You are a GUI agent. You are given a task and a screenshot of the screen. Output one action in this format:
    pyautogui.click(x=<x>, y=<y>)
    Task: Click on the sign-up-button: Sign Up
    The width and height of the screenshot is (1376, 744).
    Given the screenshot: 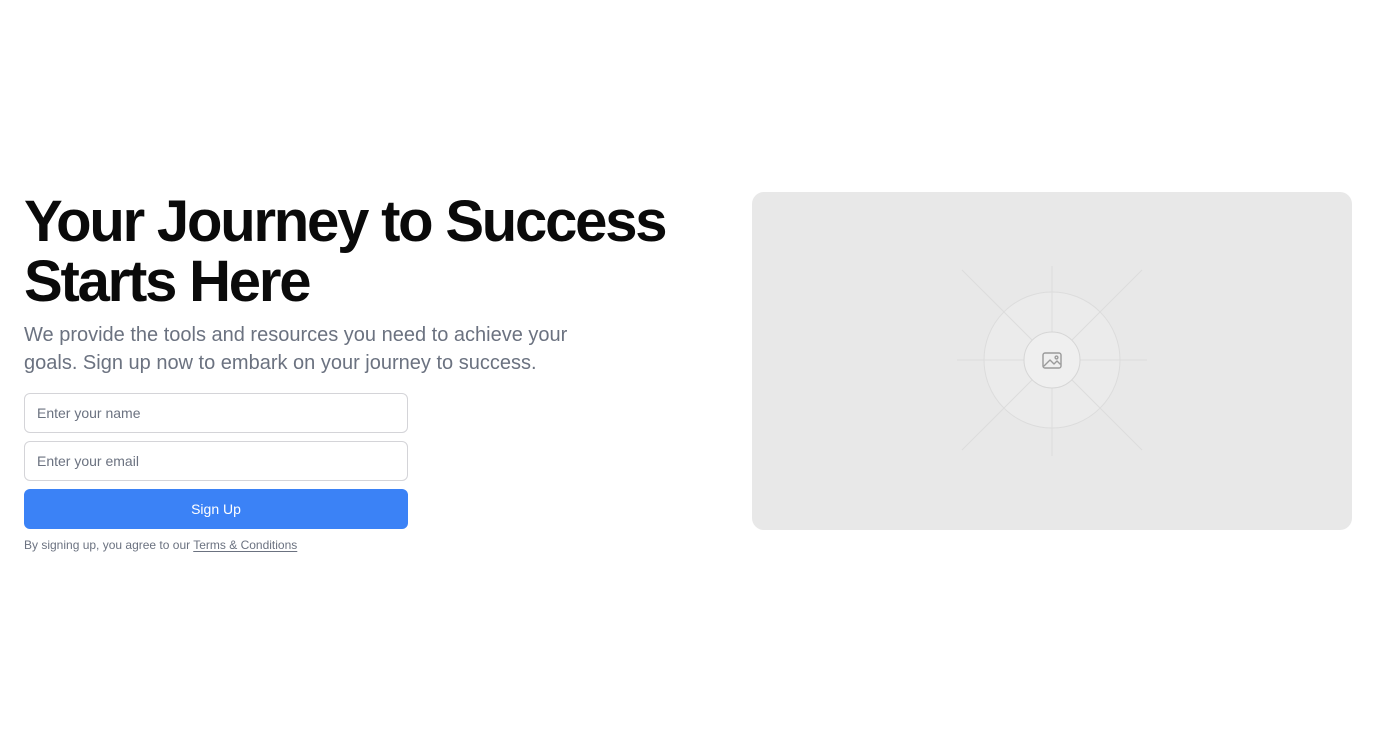 What is the action you would take?
    pyautogui.click(x=216, y=509)
    